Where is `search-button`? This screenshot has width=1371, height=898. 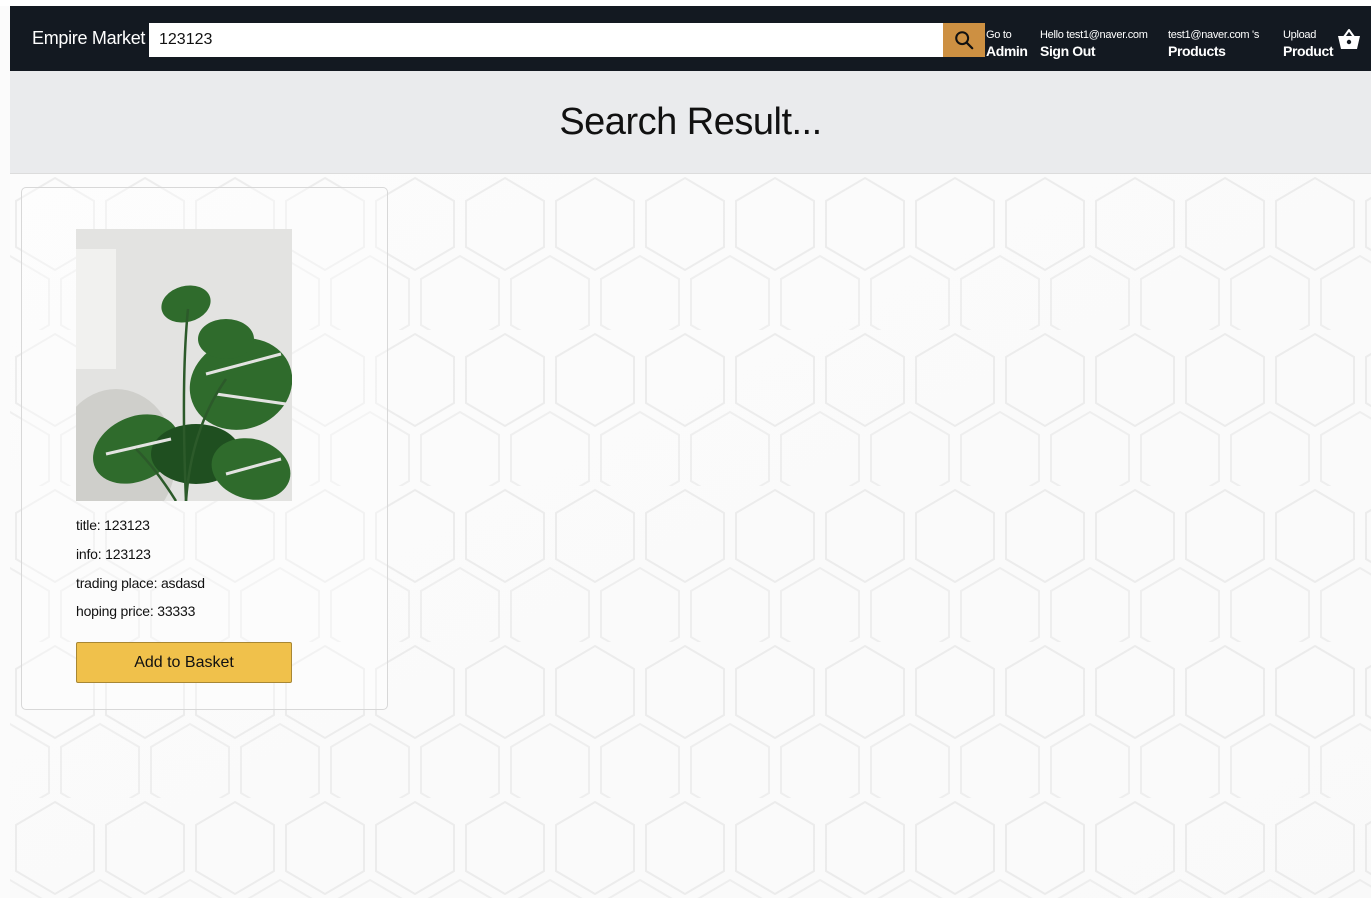
search-button is located at coordinates (964, 40).